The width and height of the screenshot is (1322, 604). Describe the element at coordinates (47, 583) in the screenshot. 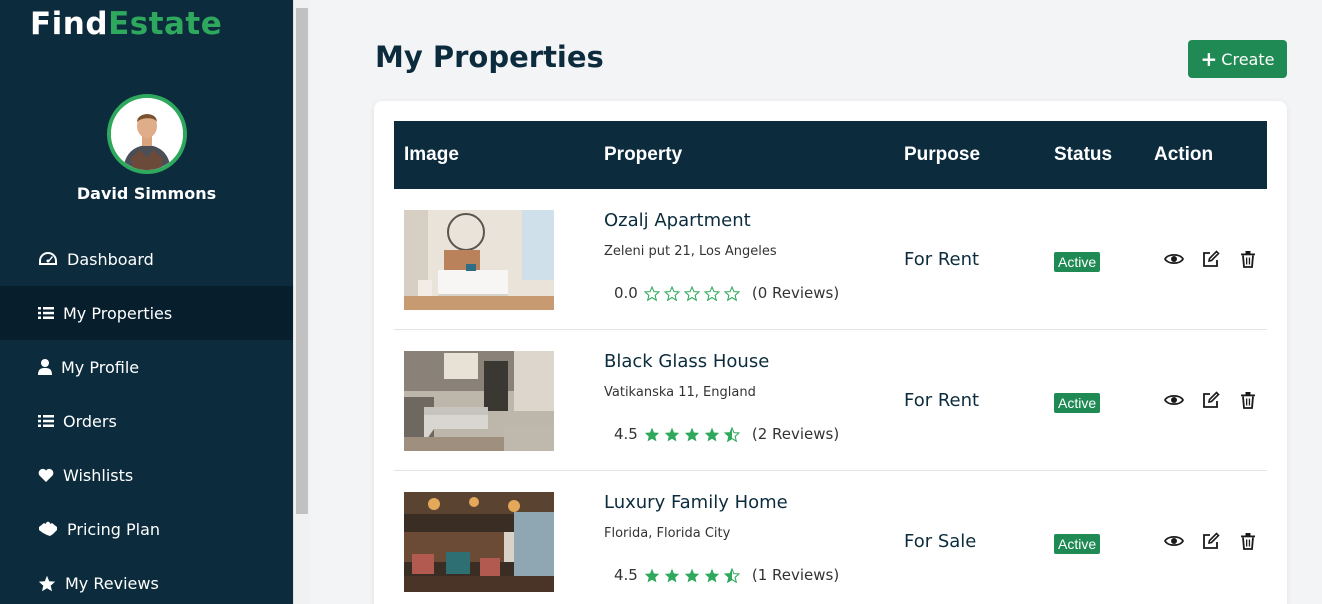

I see `star-icon` at that location.